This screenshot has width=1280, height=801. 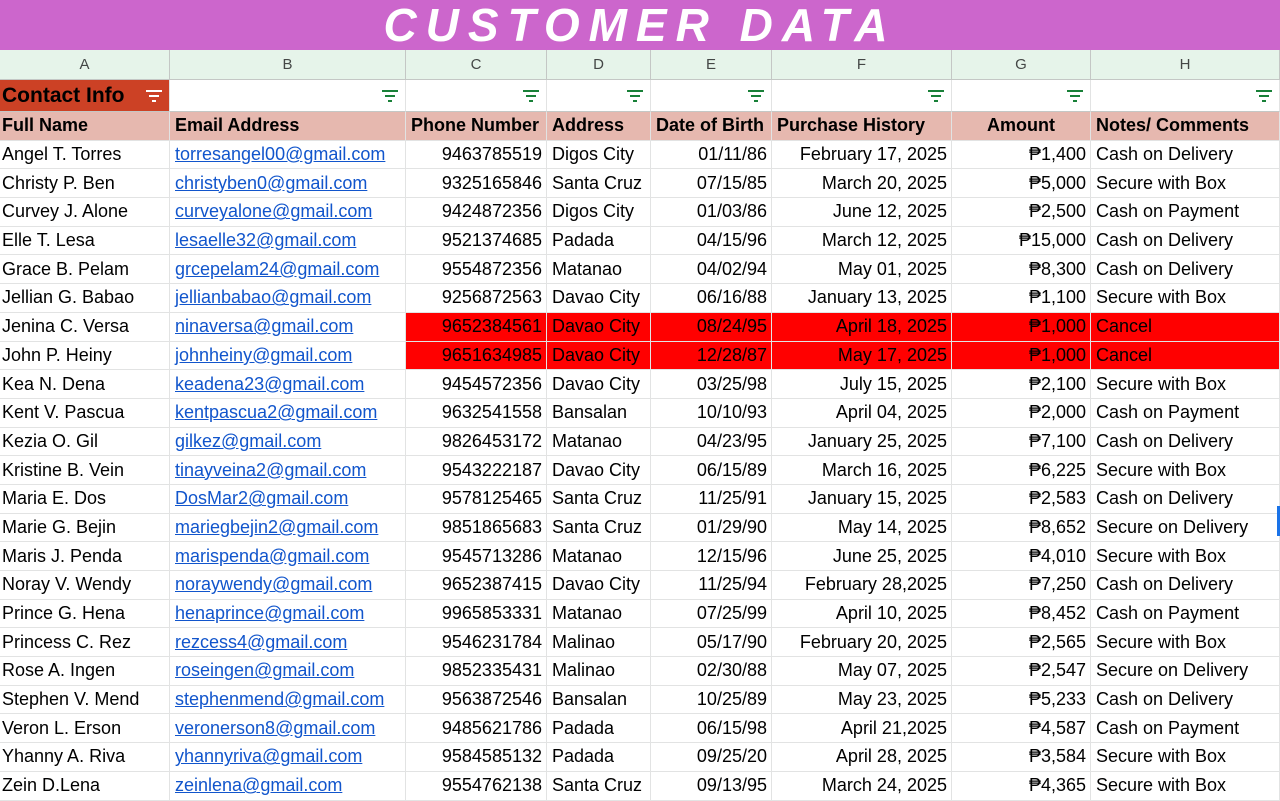 What do you see at coordinates (85, 356) in the screenshot?
I see `cell-full-name: John P. Heiny` at bounding box center [85, 356].